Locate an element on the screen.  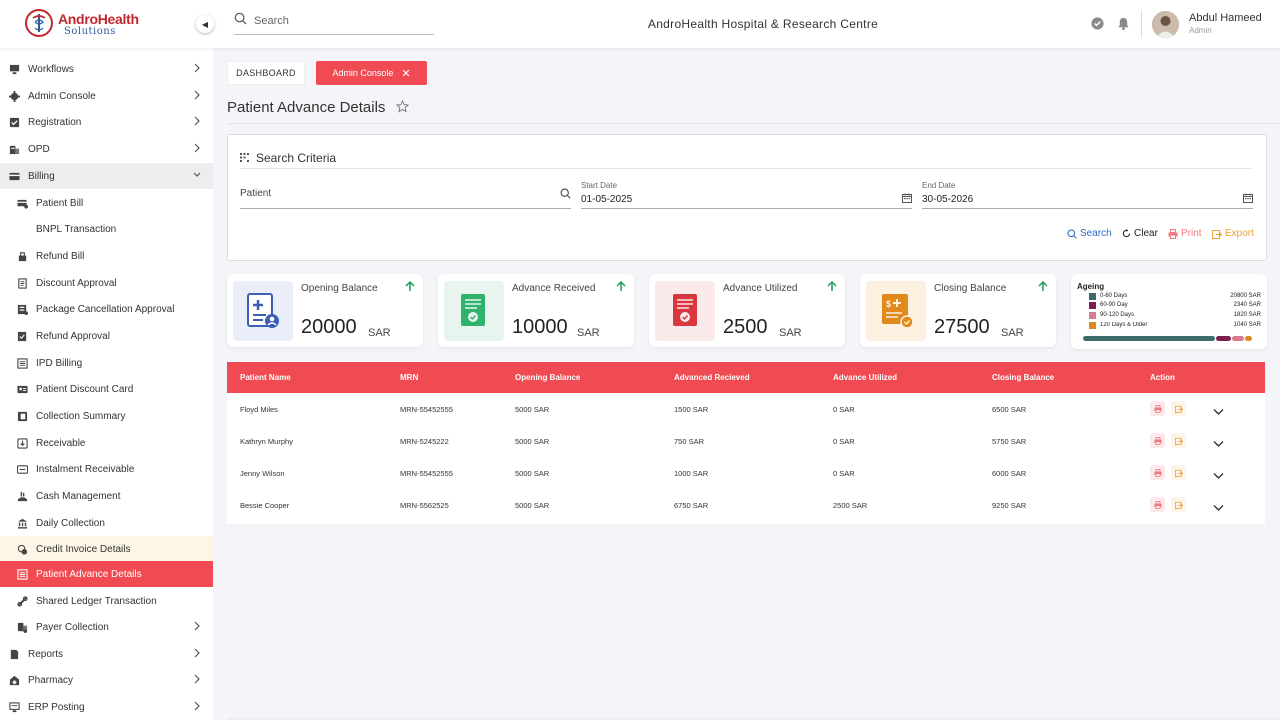
bell-icon is located at coordinates (1123, 23).